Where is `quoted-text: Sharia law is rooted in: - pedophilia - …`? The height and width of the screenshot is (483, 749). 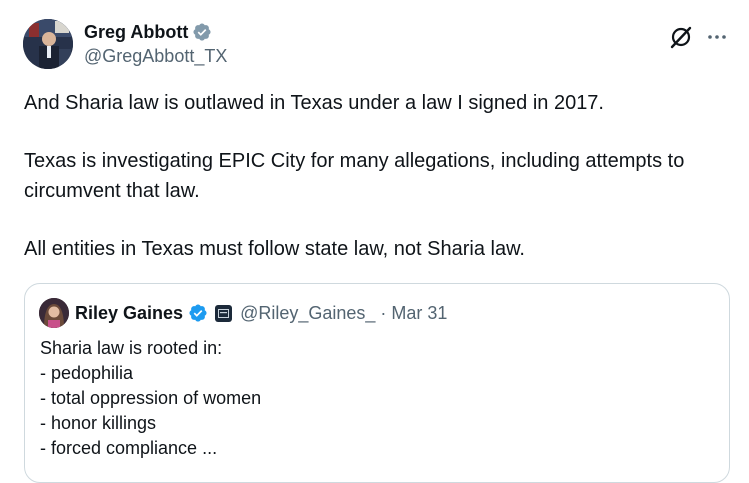 quoted-text: Sharia law is rooted in: - pedophilia - … is located at coordinates (150, 398).